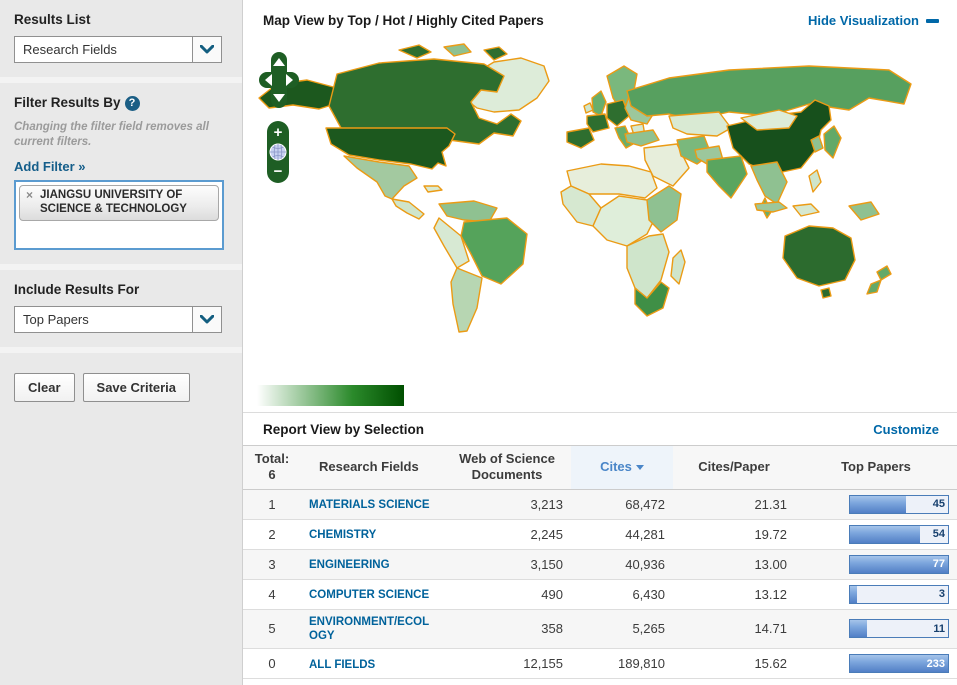  I want to click on filter-results-title: Filter Results By?, so click(121, 103).